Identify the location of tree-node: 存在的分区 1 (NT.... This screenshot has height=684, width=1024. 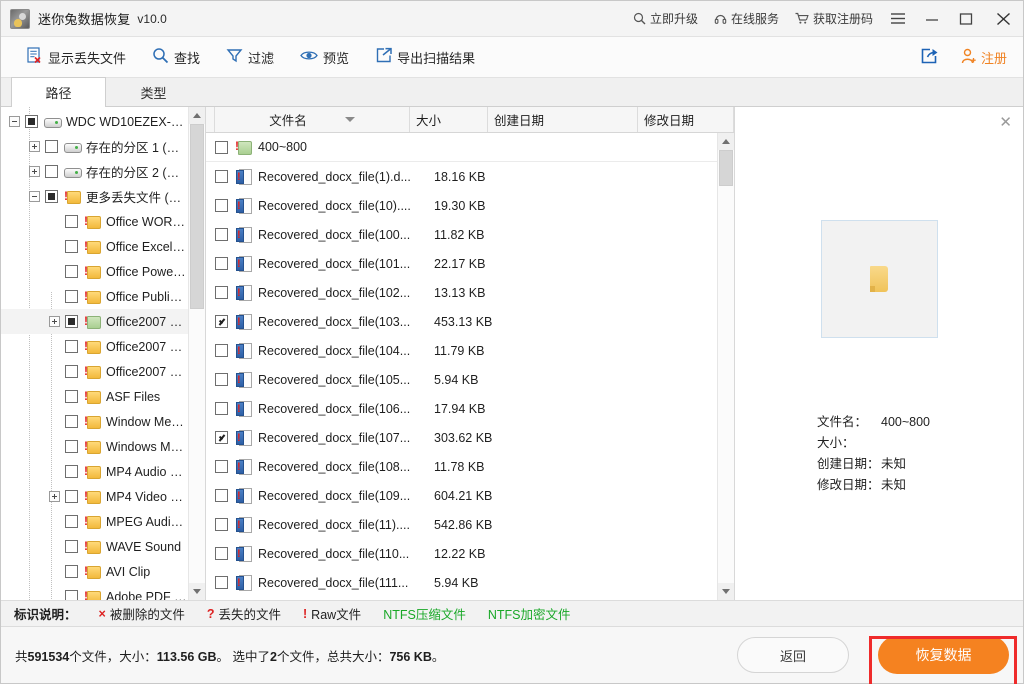
(94, 146).